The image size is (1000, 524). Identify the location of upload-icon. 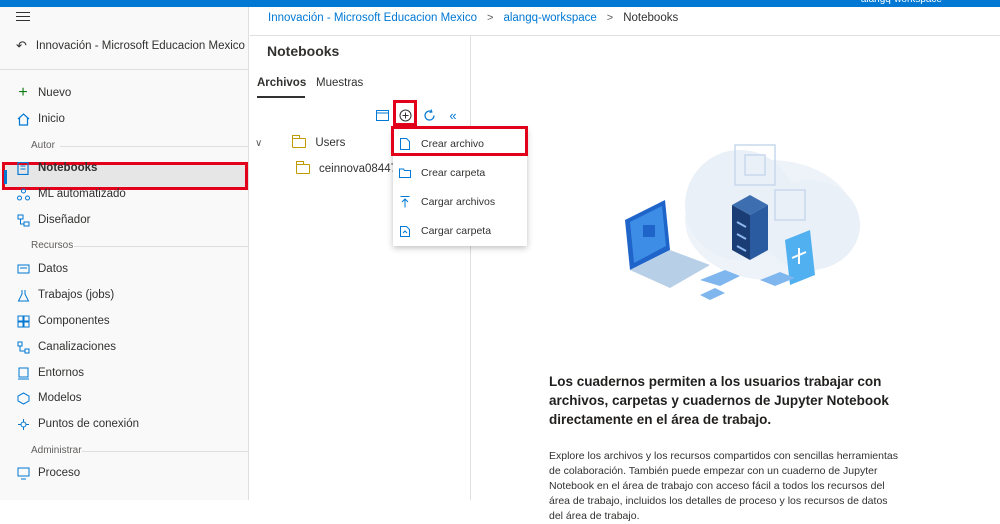
(405, 202).